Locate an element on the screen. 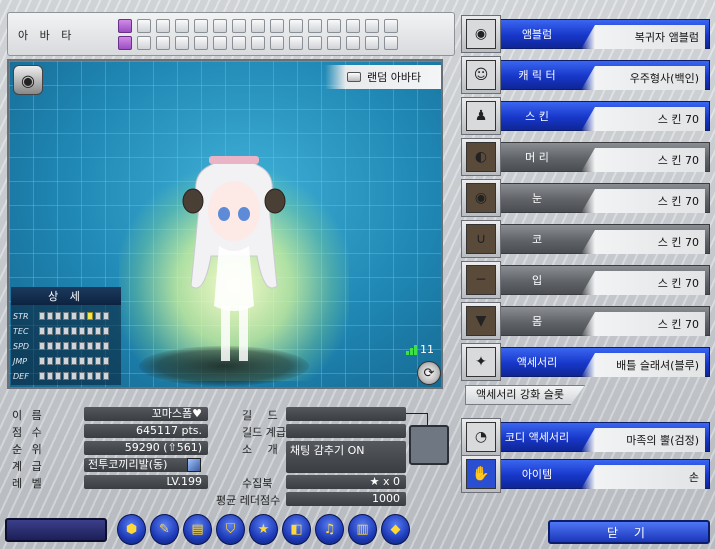  collection-label: 수집북 is located at coordinates (257, 483).